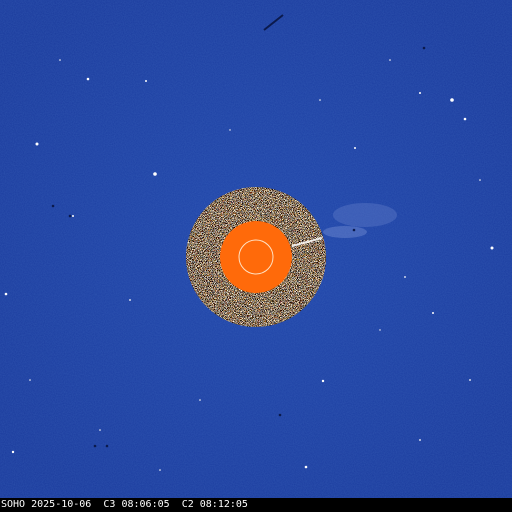  I want to click on c3-label: C3, so click(109, 504).